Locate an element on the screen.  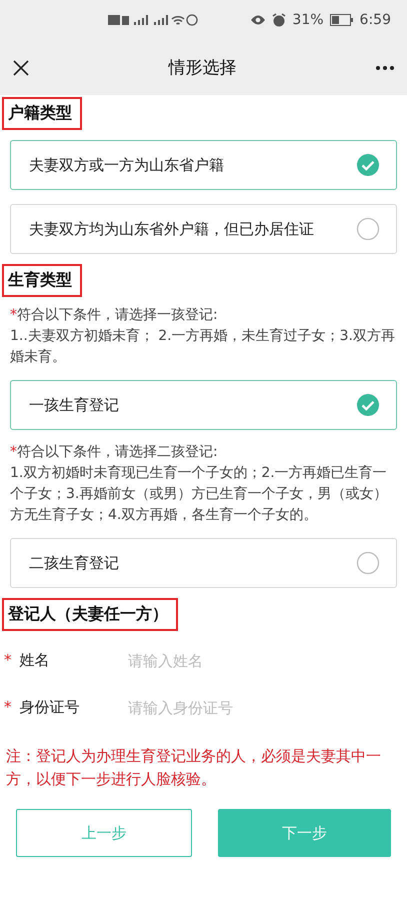
battery-icon is located at coordinates (342, 20).